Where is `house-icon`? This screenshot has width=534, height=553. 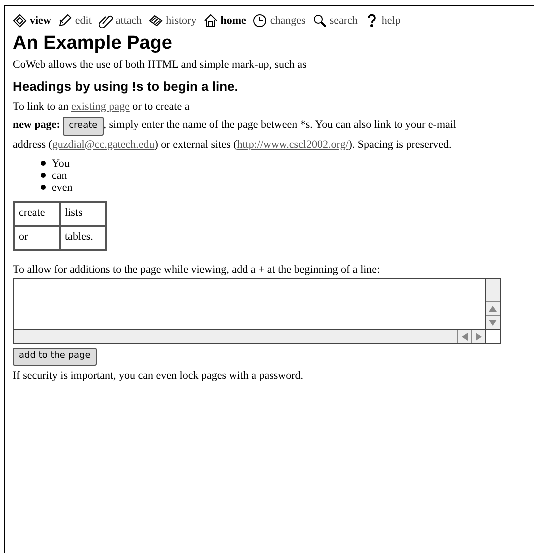 house-icon is located at coordinates (211, 21).